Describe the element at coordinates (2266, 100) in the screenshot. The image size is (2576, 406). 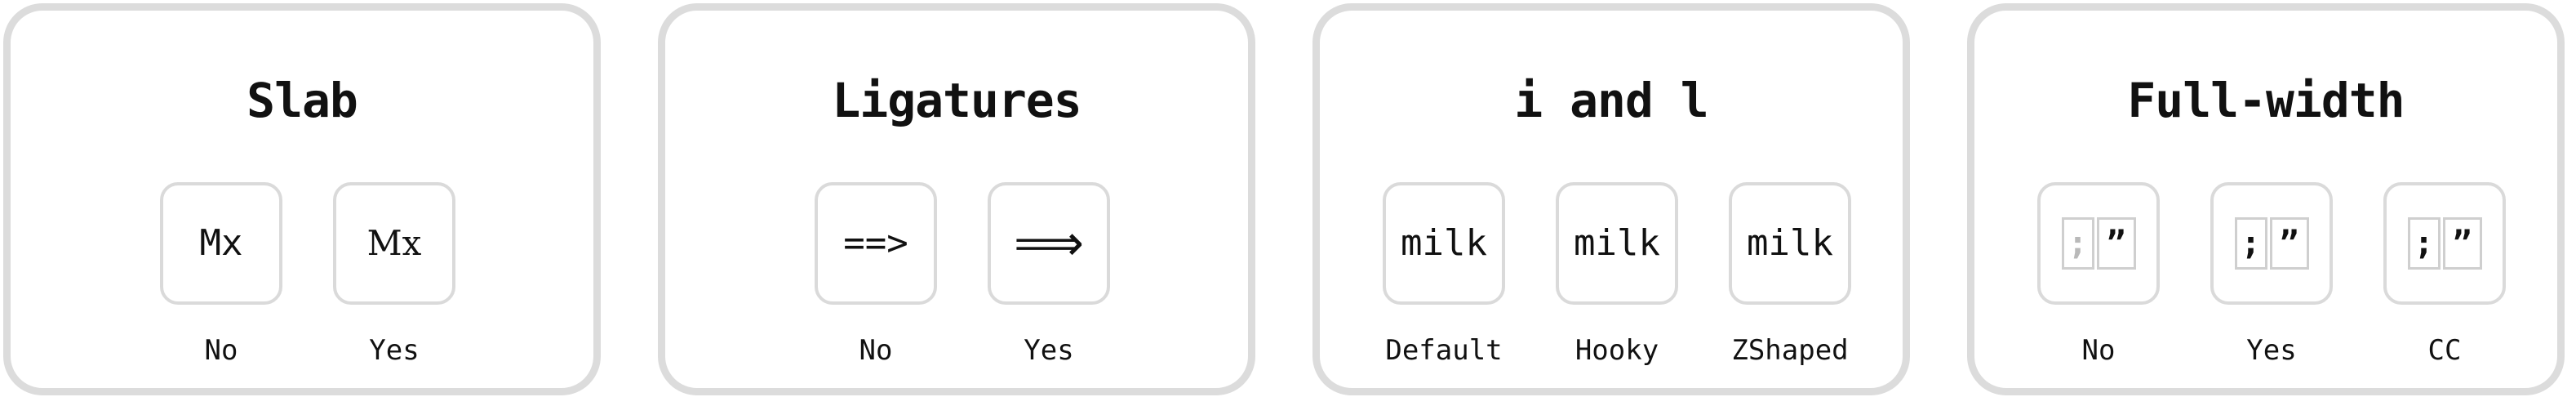
I see `full-width-panel-title: Full-width` at that location.